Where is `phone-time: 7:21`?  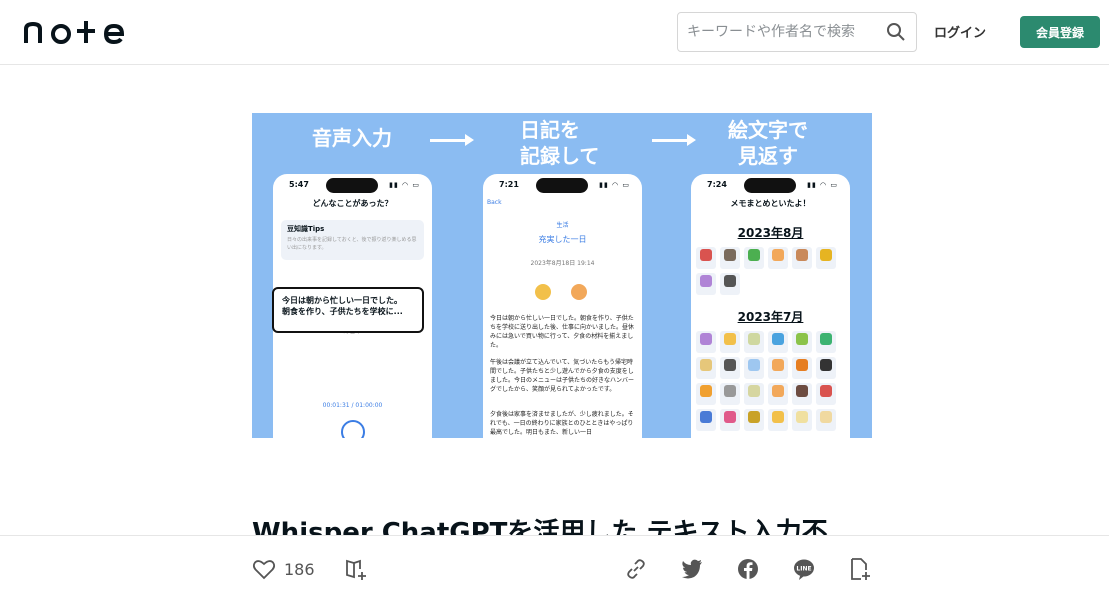 phone-time: 7:21 is located at coordinates (509, 184).